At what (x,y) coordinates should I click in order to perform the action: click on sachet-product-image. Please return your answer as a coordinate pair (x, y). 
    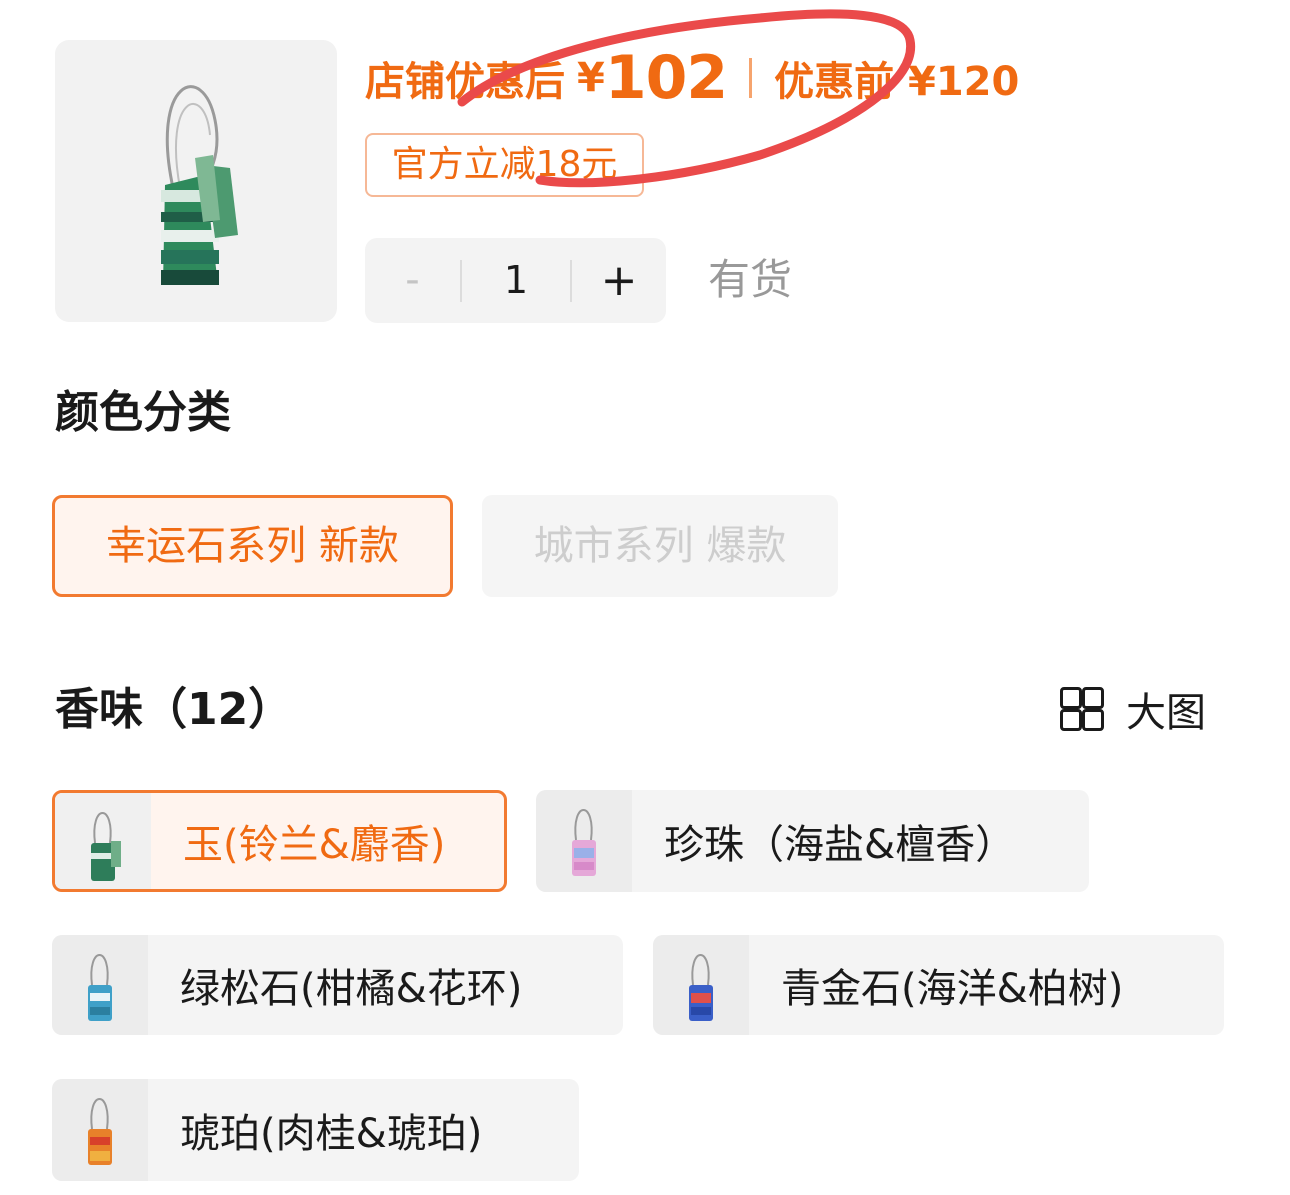
    Looking at the image, I should click on (199, 185).